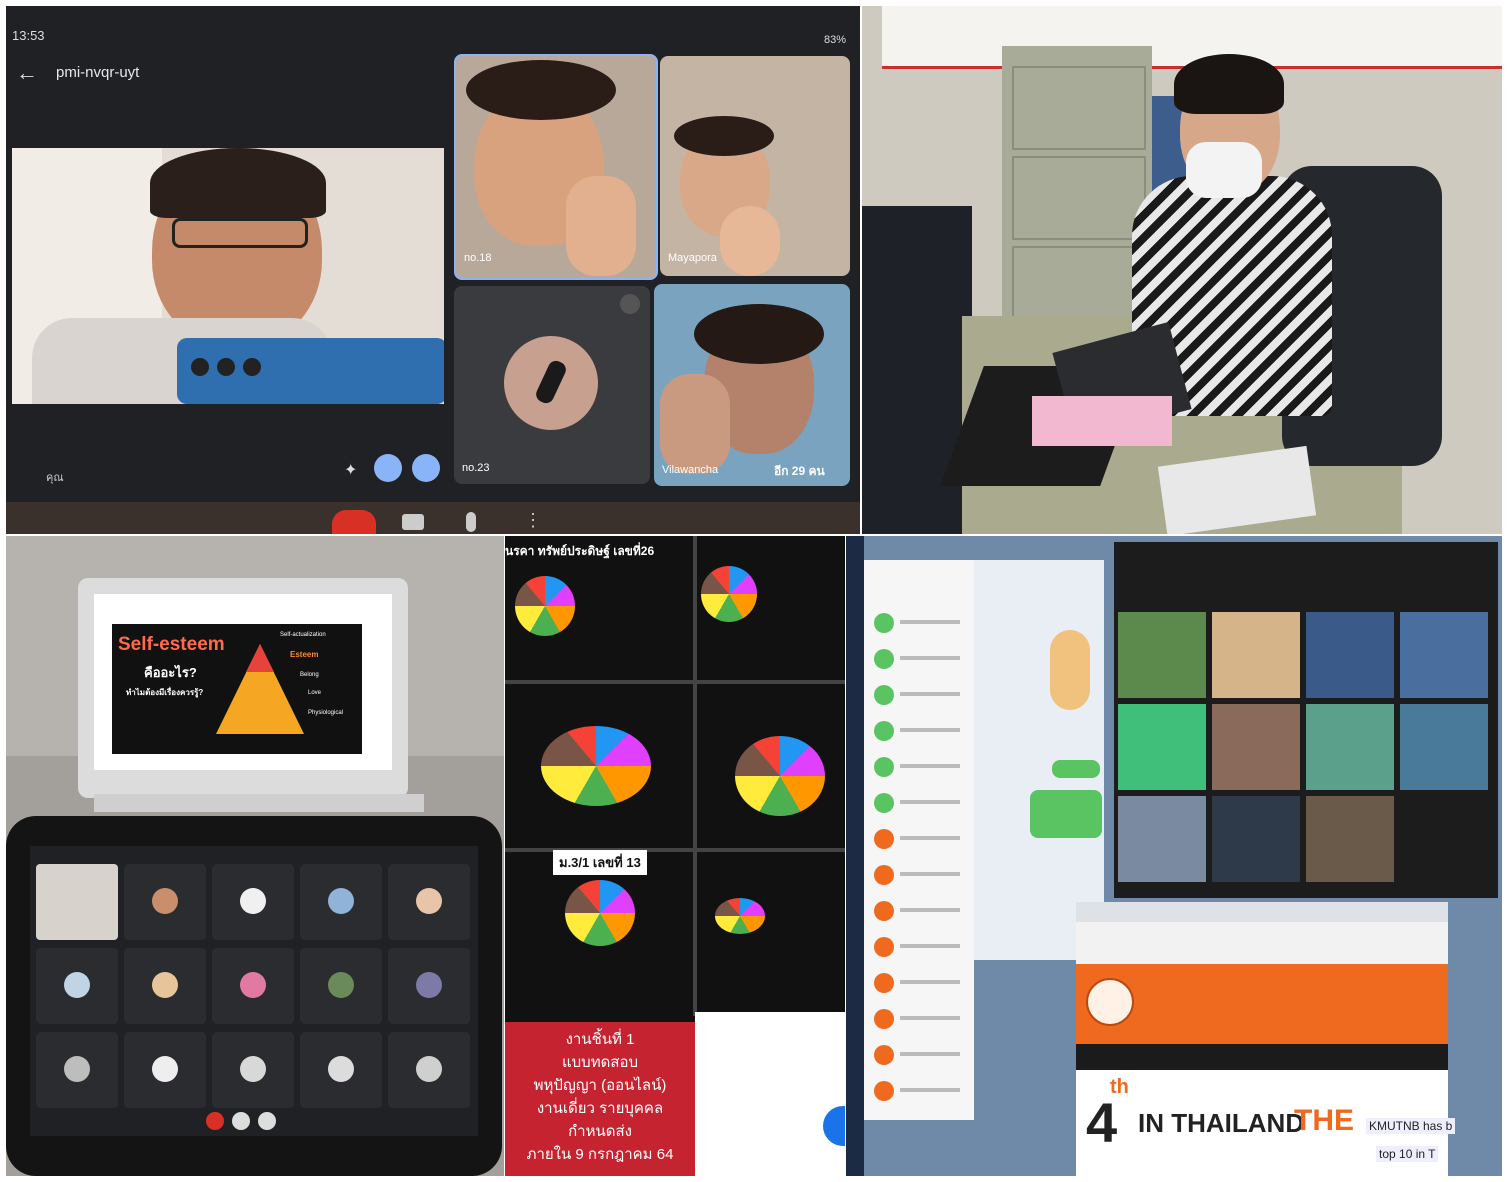 This screenshot has width=1508, height=1182. I want to click on tablet-screen, so click(254, 991).